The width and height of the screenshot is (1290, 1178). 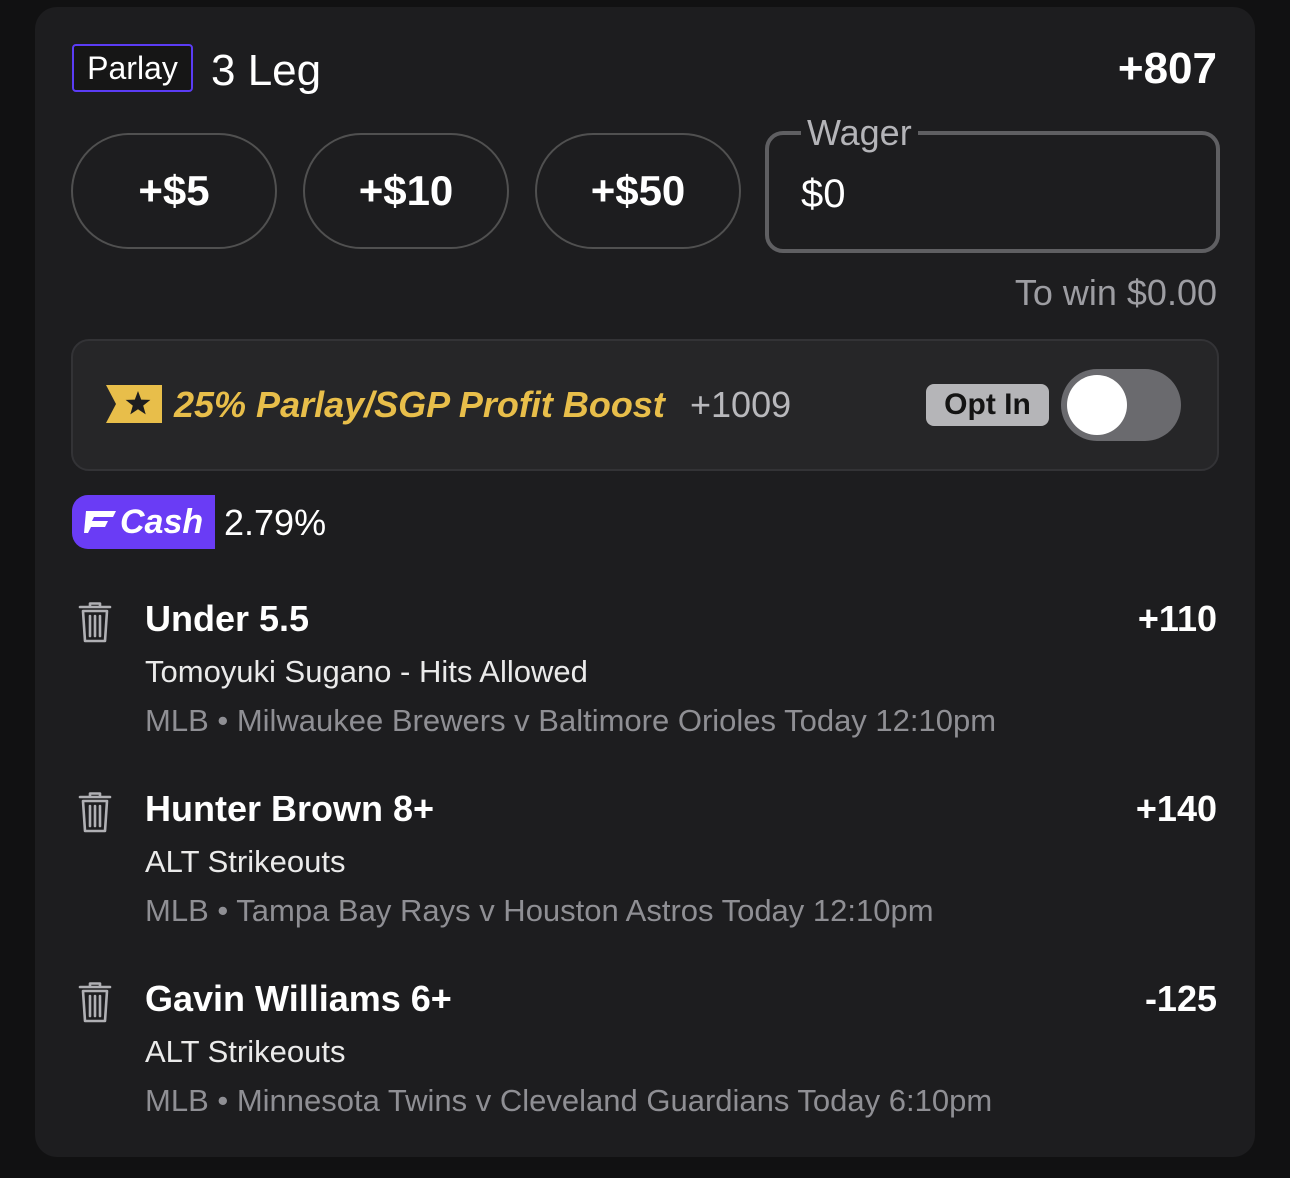 I want to click on boosted-odds: +1009, so click(x=741, y=404).